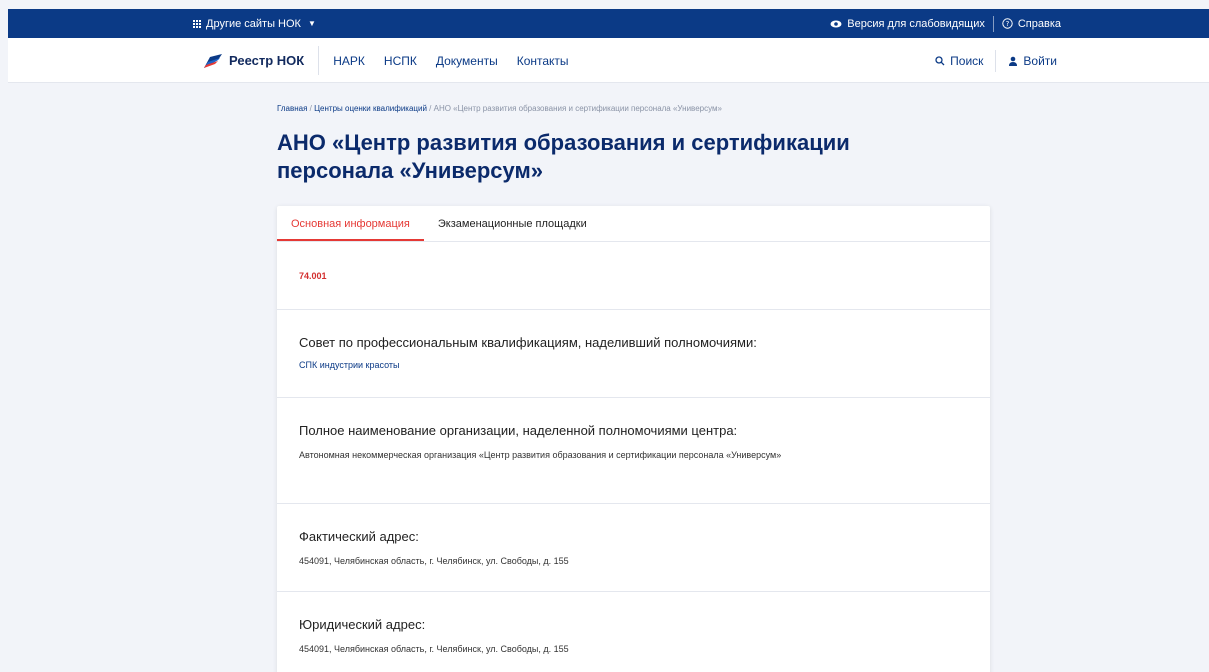 The width and height of the screenshot is (1209, 672). I want to click on help-circle-icon: ?, so click(1007, 23).